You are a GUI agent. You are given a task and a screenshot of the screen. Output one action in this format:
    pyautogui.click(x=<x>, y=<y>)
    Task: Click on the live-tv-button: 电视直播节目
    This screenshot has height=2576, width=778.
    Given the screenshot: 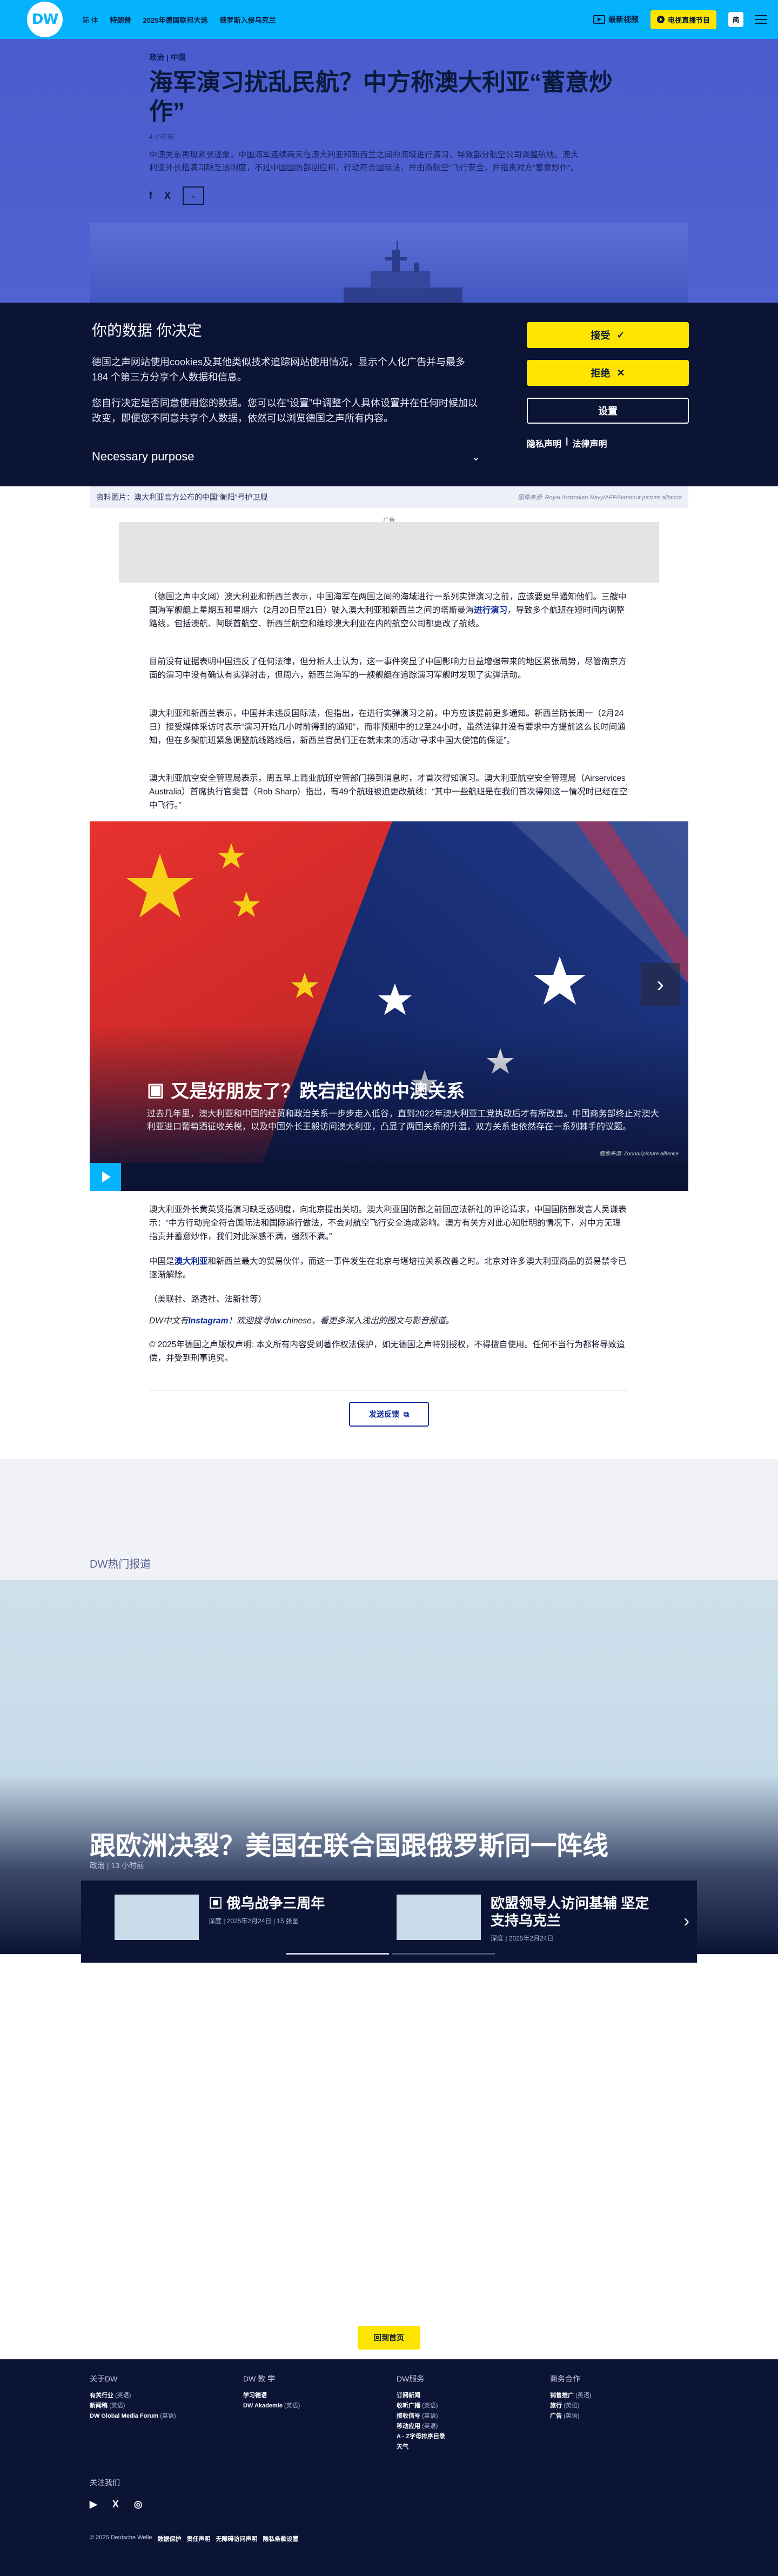 What is the action you would take?
    pyautogui.click(x=683, y=19)
    